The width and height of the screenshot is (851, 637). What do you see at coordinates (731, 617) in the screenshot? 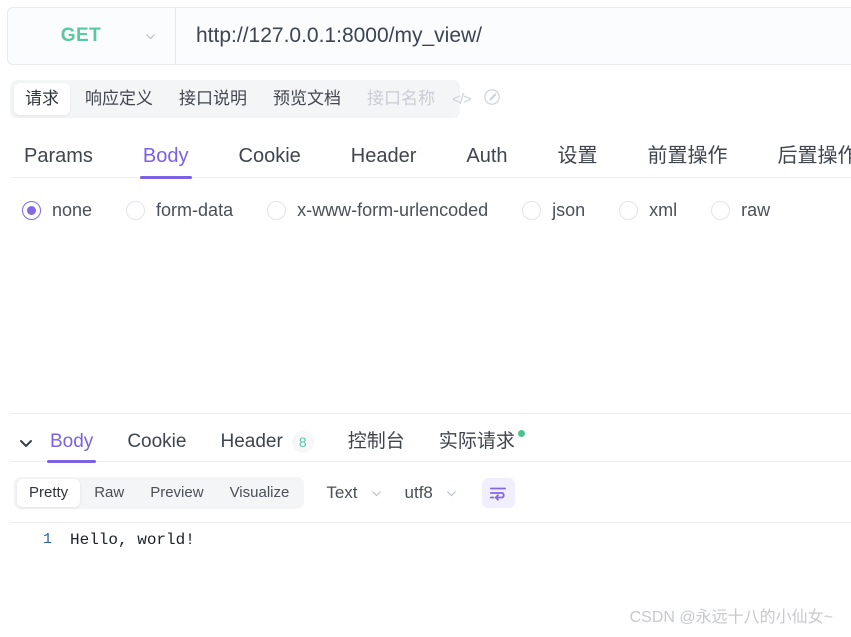
I see `watermark-text: CSDN @永远十八的小仙女~` at bounding box center [731, 617].